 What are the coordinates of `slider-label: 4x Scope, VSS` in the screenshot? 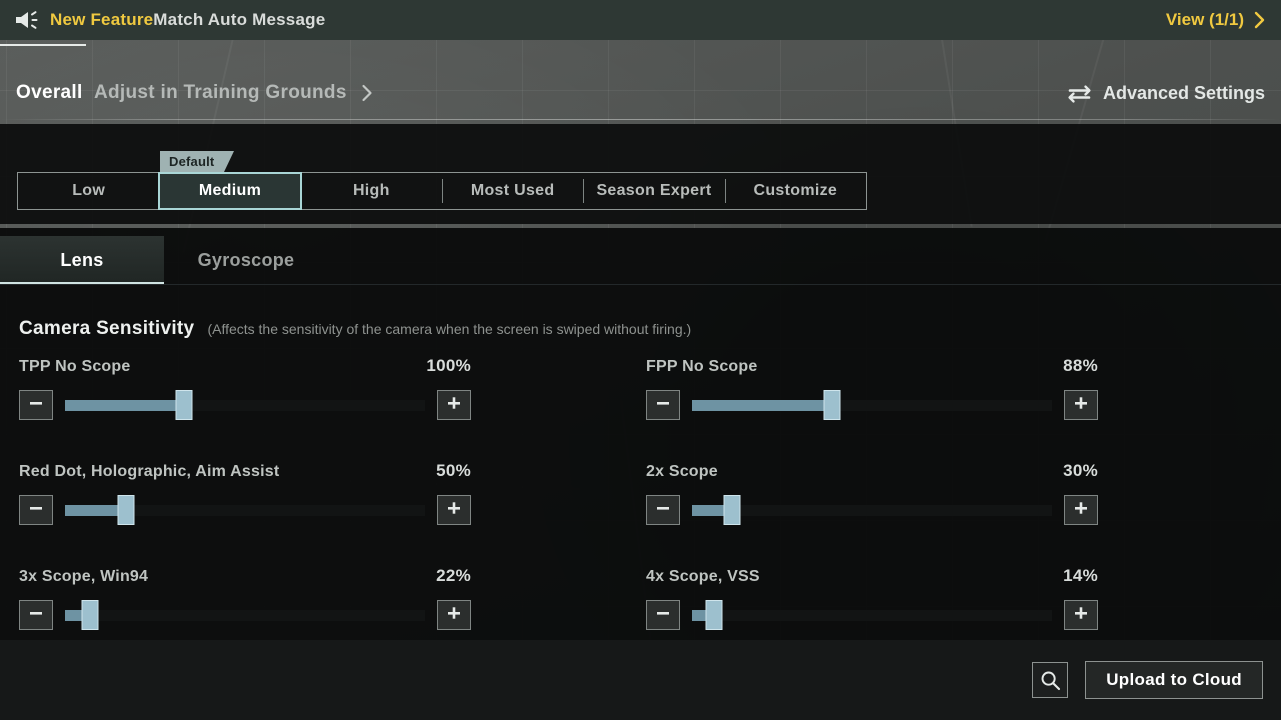 It's located at (703, 576).